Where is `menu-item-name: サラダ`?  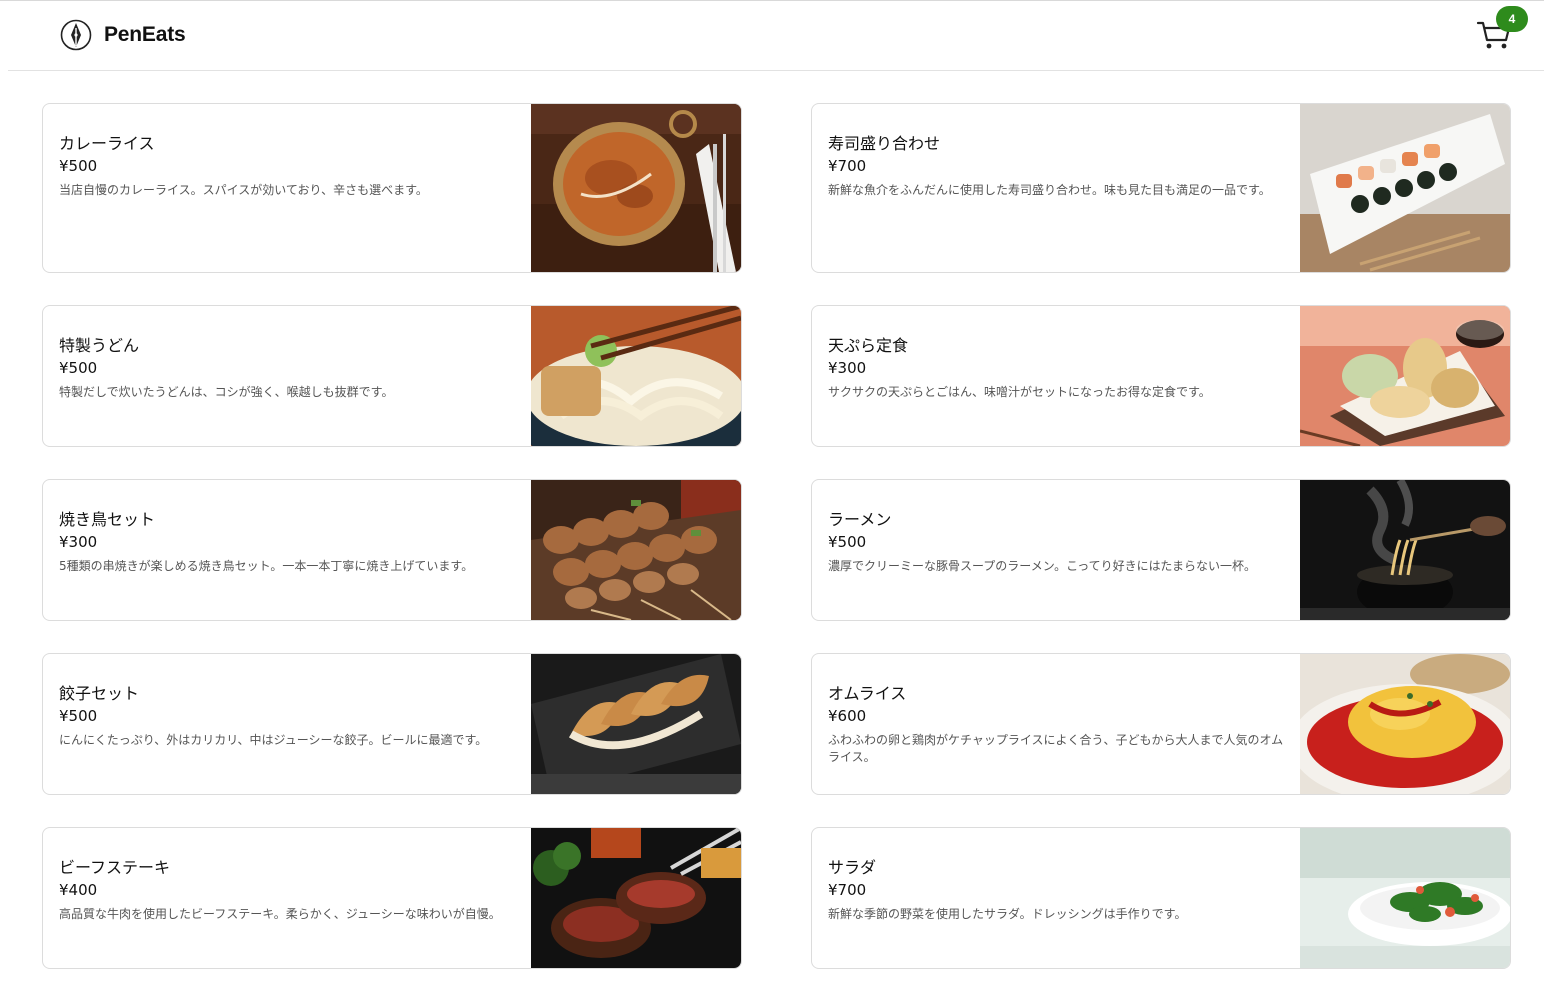 menu-item-name: サラダ is located at coordinates (852, 867).